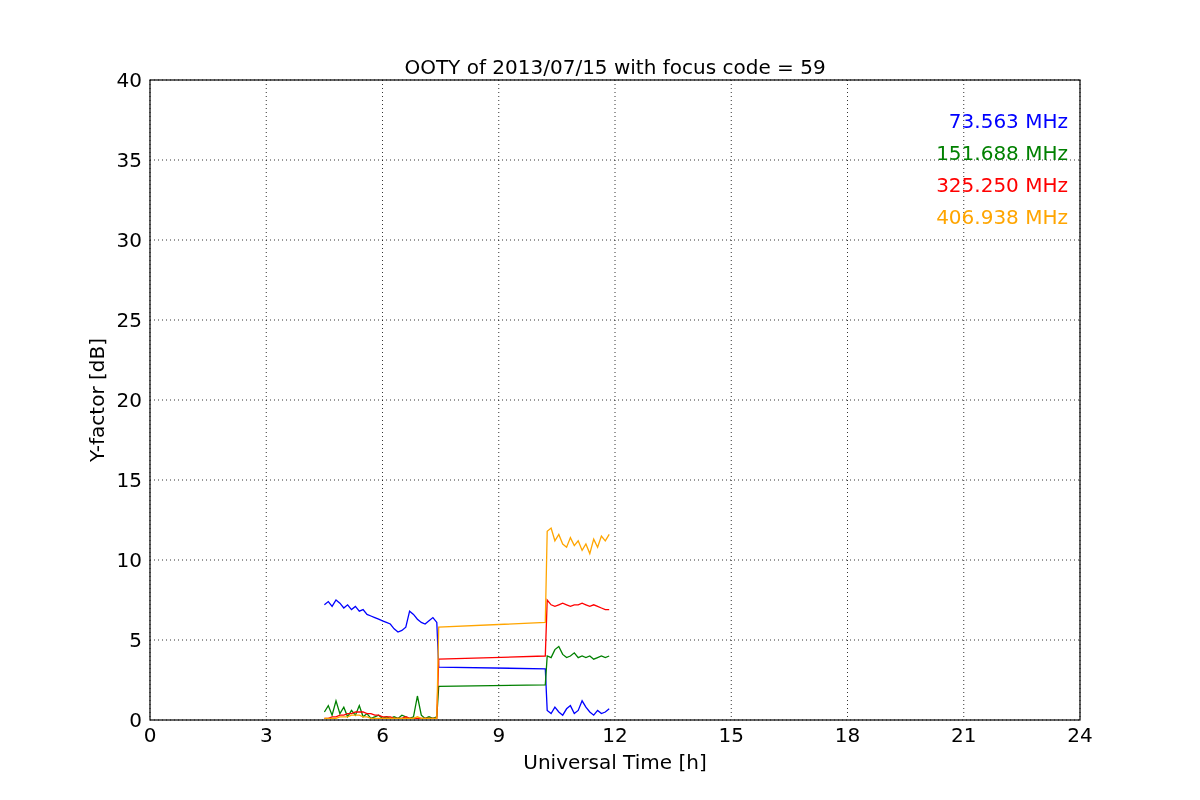 Image resolution: width=1200 pixels, height=800 pixels. What do you see at coordinates (129, 240) in the screenshot?
I see `tick-label: 30` at bounding box center [129, 240].